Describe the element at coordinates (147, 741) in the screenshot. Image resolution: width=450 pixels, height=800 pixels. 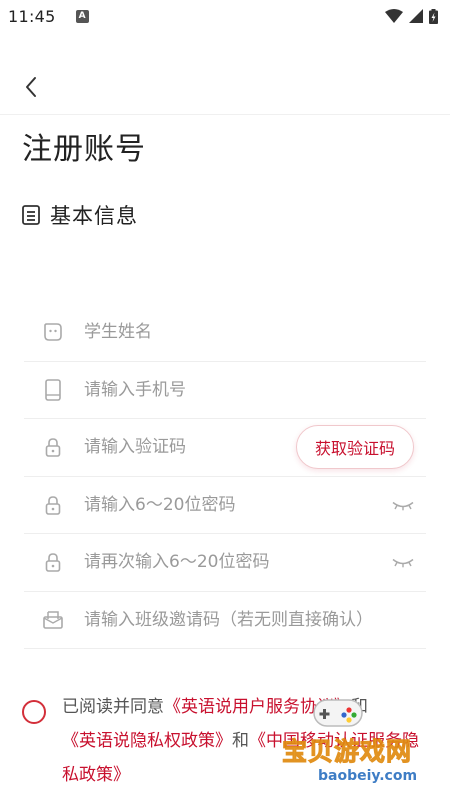
I see `privacy-policy-link: 《英语说隐私权政策》` at that location.